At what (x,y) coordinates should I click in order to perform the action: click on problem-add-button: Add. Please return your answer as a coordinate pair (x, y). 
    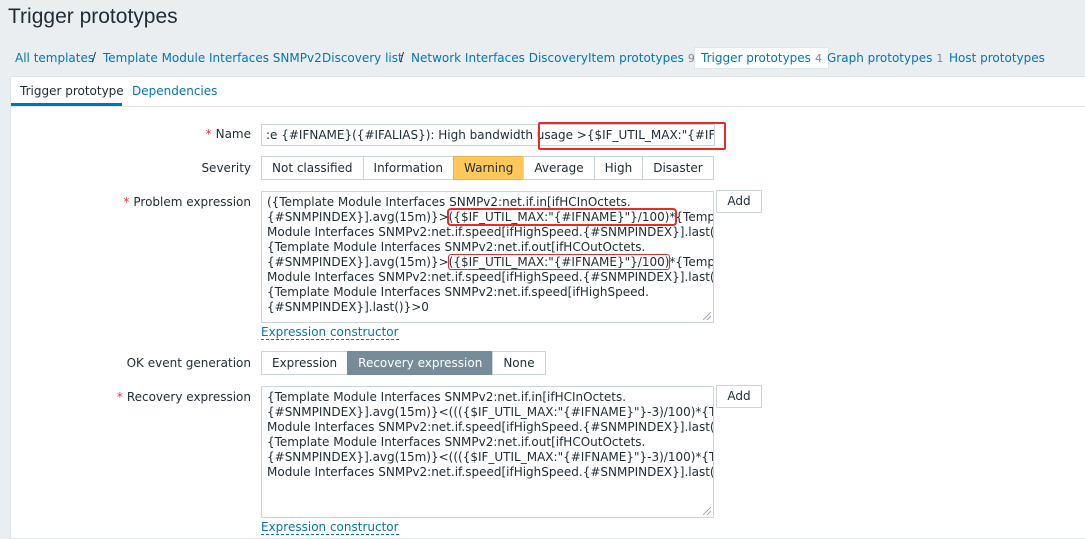
    Looking at the image, I should click on (739, 201).